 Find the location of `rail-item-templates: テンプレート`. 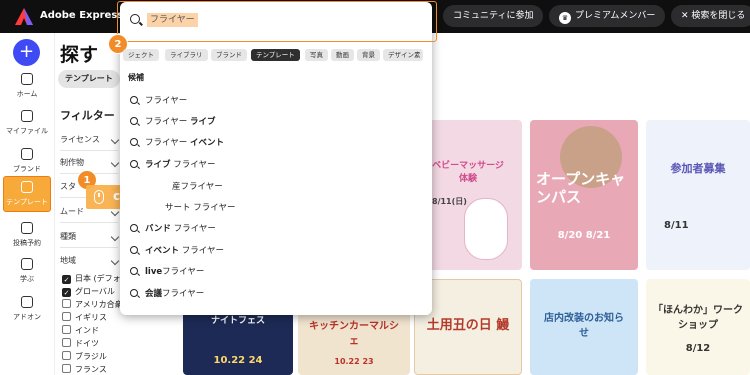

rail-item-templates: テンプレート is located at coordinates (27, 194).